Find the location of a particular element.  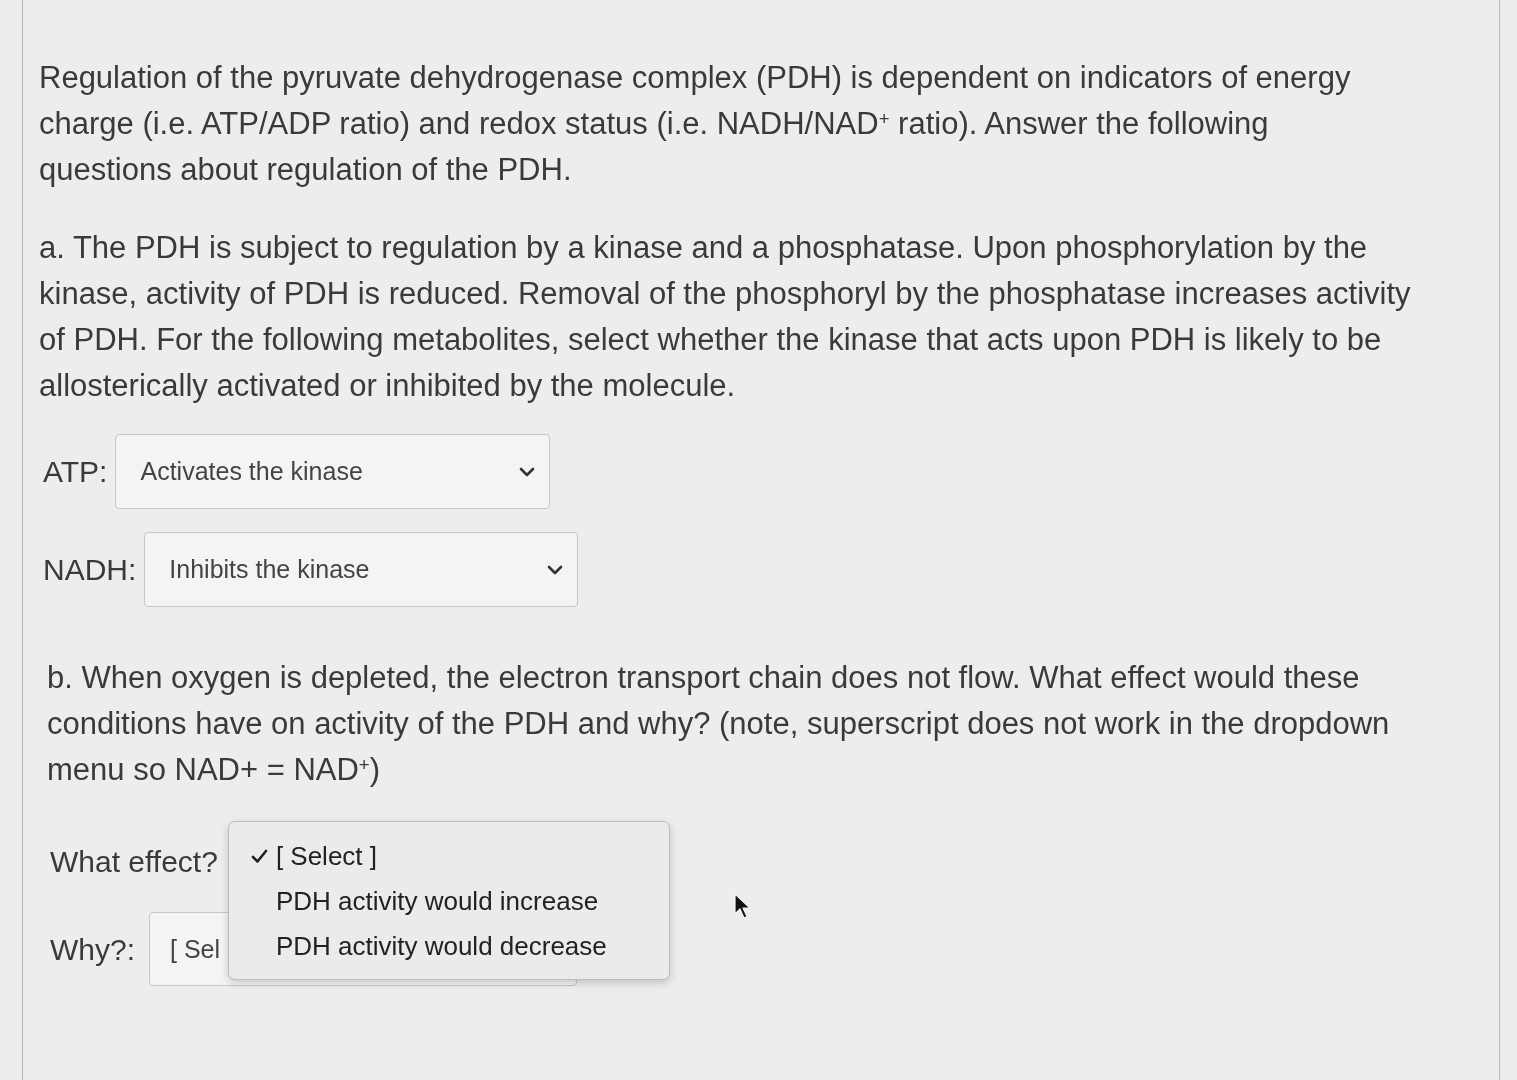

question-text: b. When oxygen is depleted, the electron transport chain does not flow. What effect would these conditions have on activity of the PDH and why? (note, superscript does not work in the dropdown menu so NAD+ = NAD$^{+}$) is located at coordinates (718, 724).